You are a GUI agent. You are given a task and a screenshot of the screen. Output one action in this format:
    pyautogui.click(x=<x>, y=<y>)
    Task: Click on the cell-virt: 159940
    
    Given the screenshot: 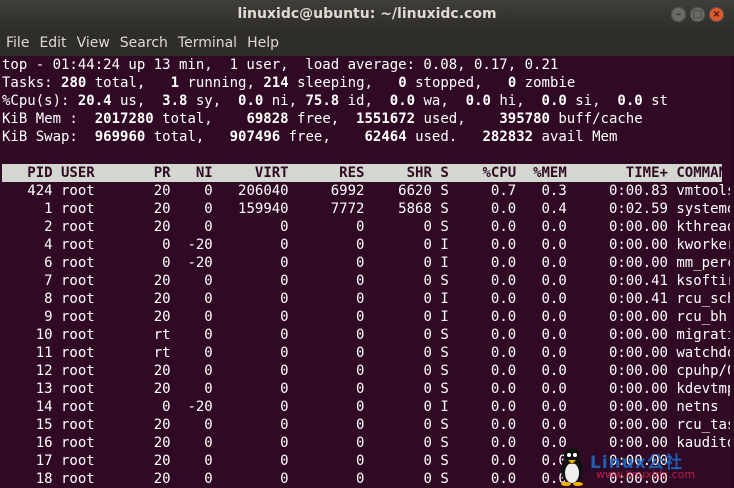 What is the action you would take?
    pyautogui.click(x=250, y=209)
    